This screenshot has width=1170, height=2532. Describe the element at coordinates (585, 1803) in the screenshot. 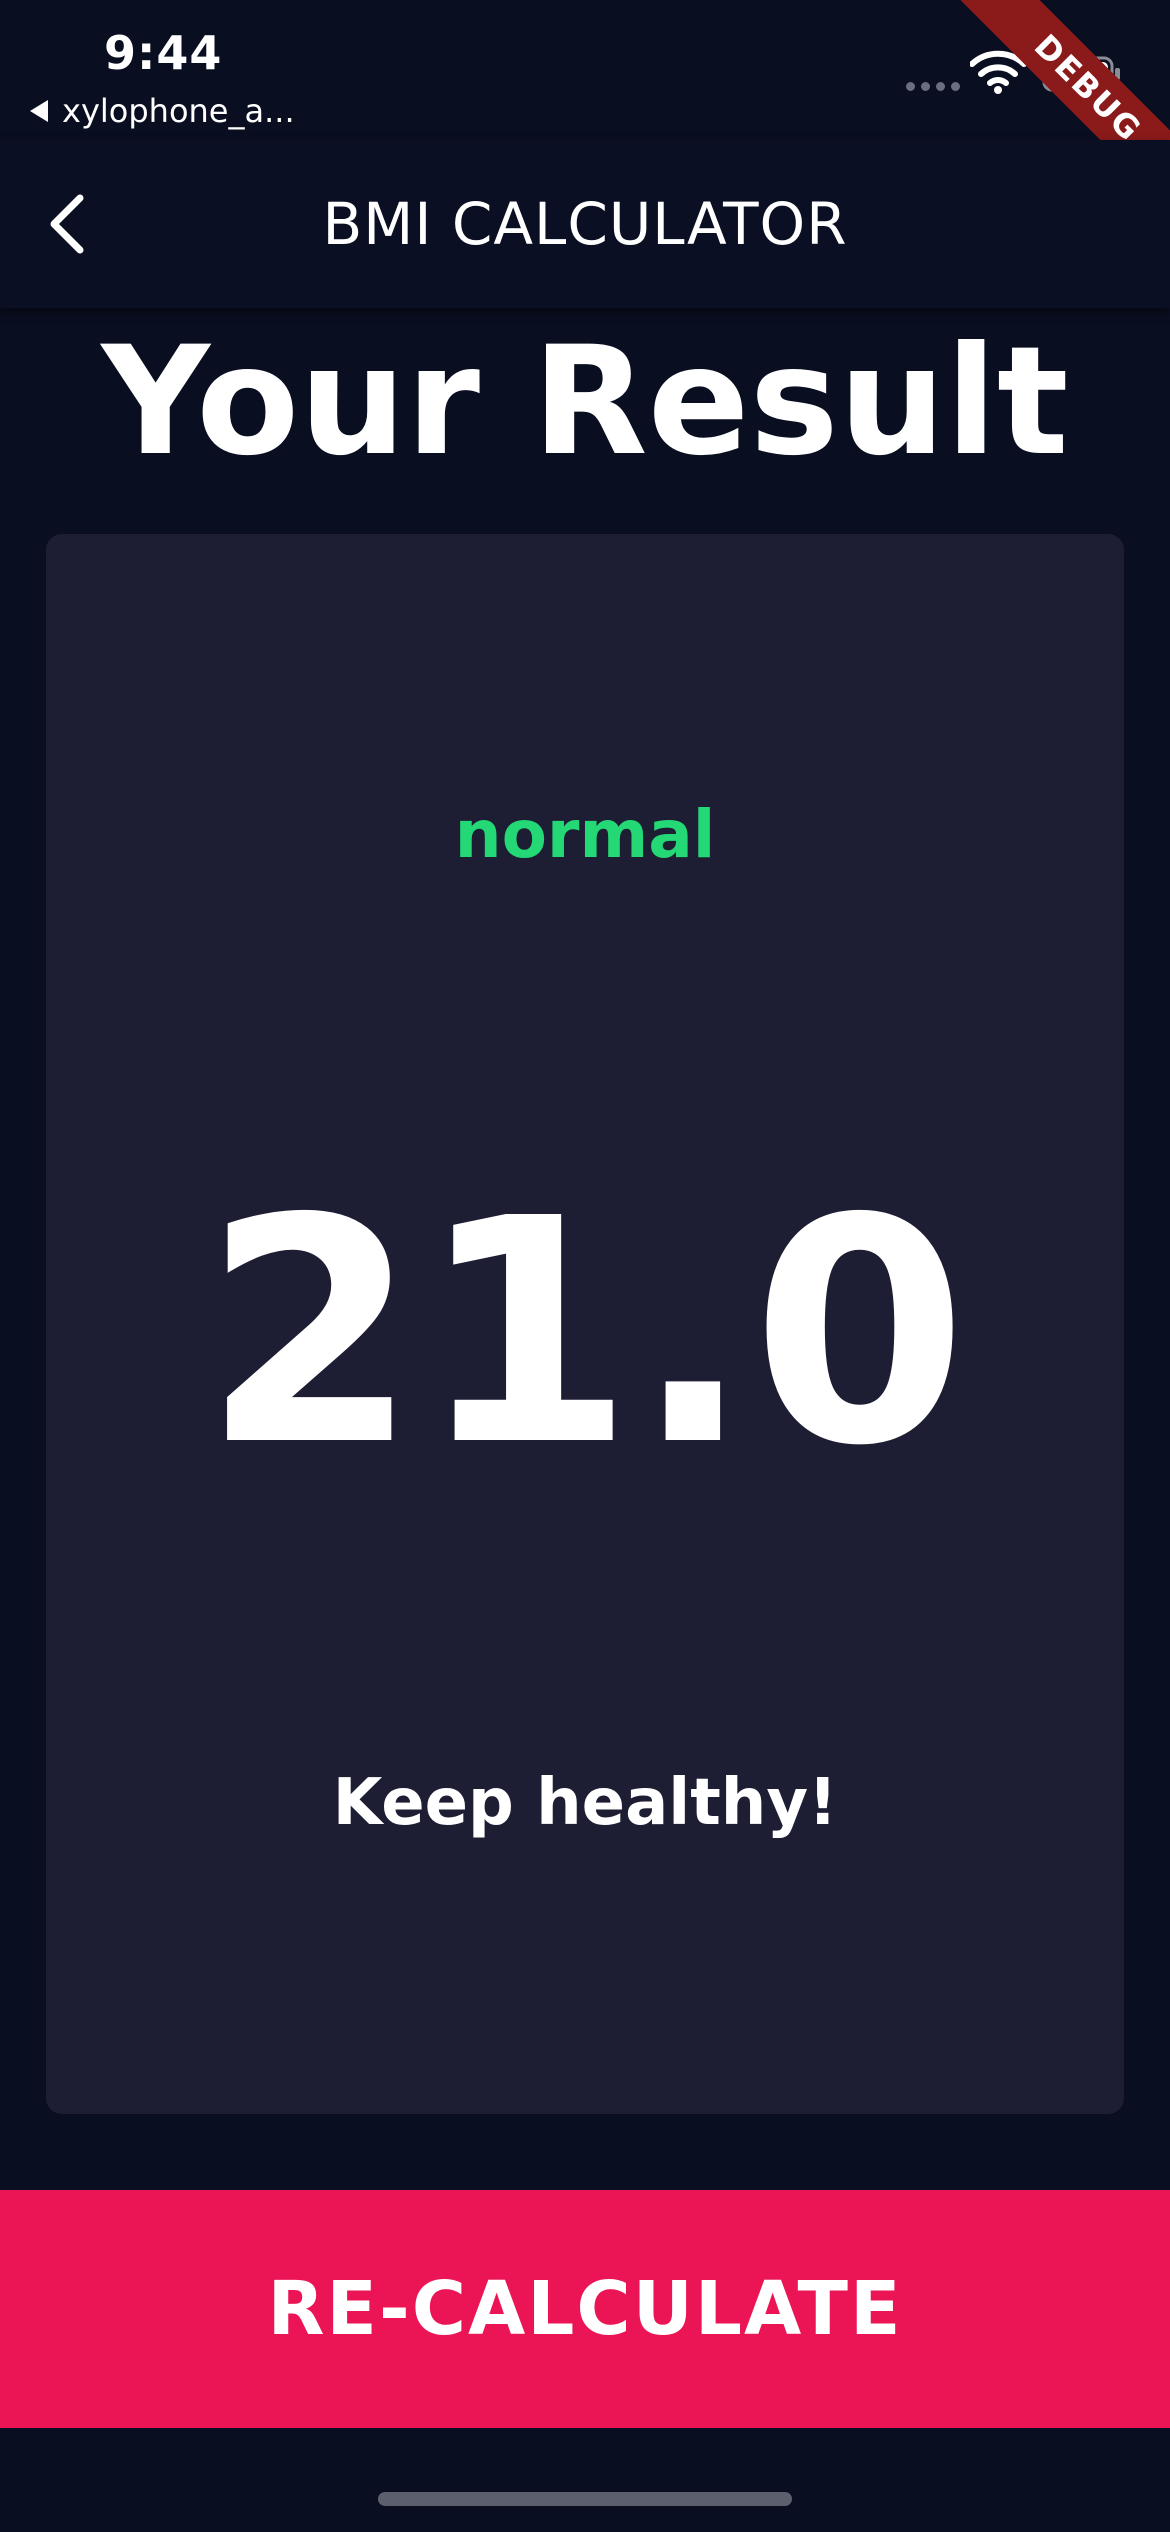

I see `bmi-message: Keep healthy!` at that location.